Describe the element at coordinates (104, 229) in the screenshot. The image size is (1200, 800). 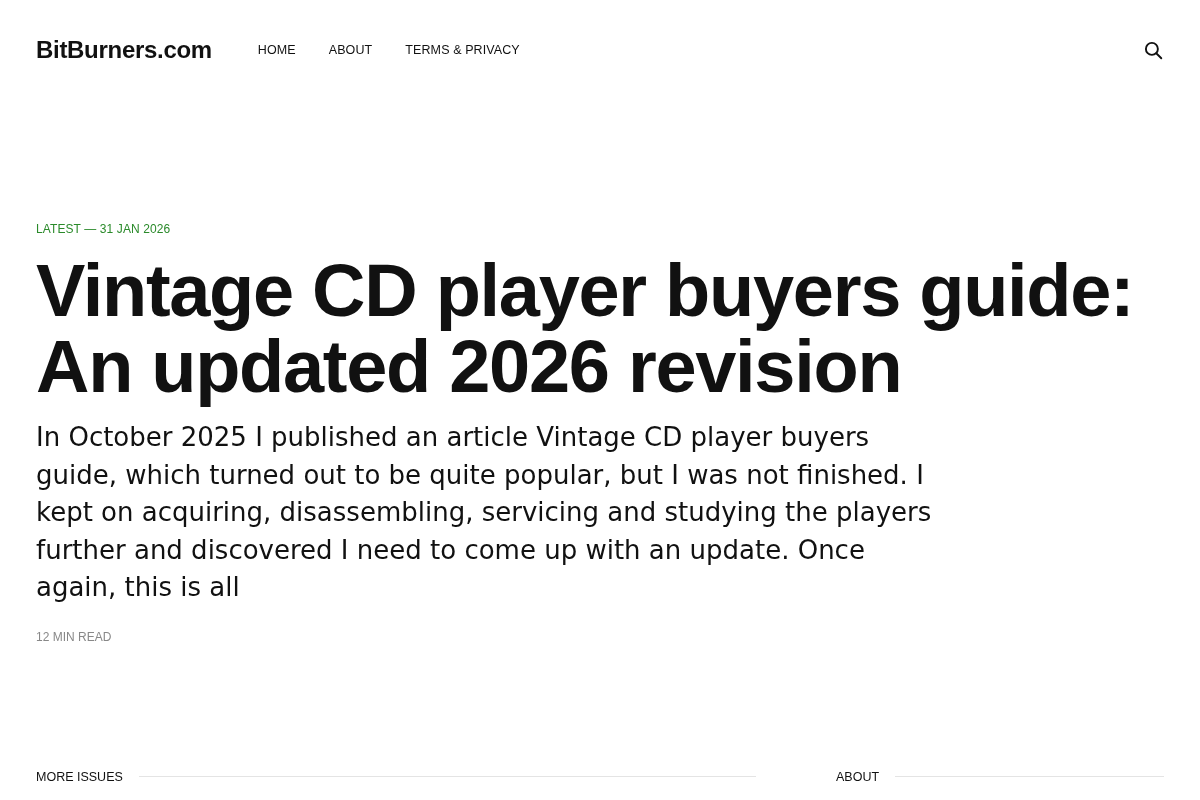
I see `latest-date-label: LATEST — 31 JAN 2026` at that location.